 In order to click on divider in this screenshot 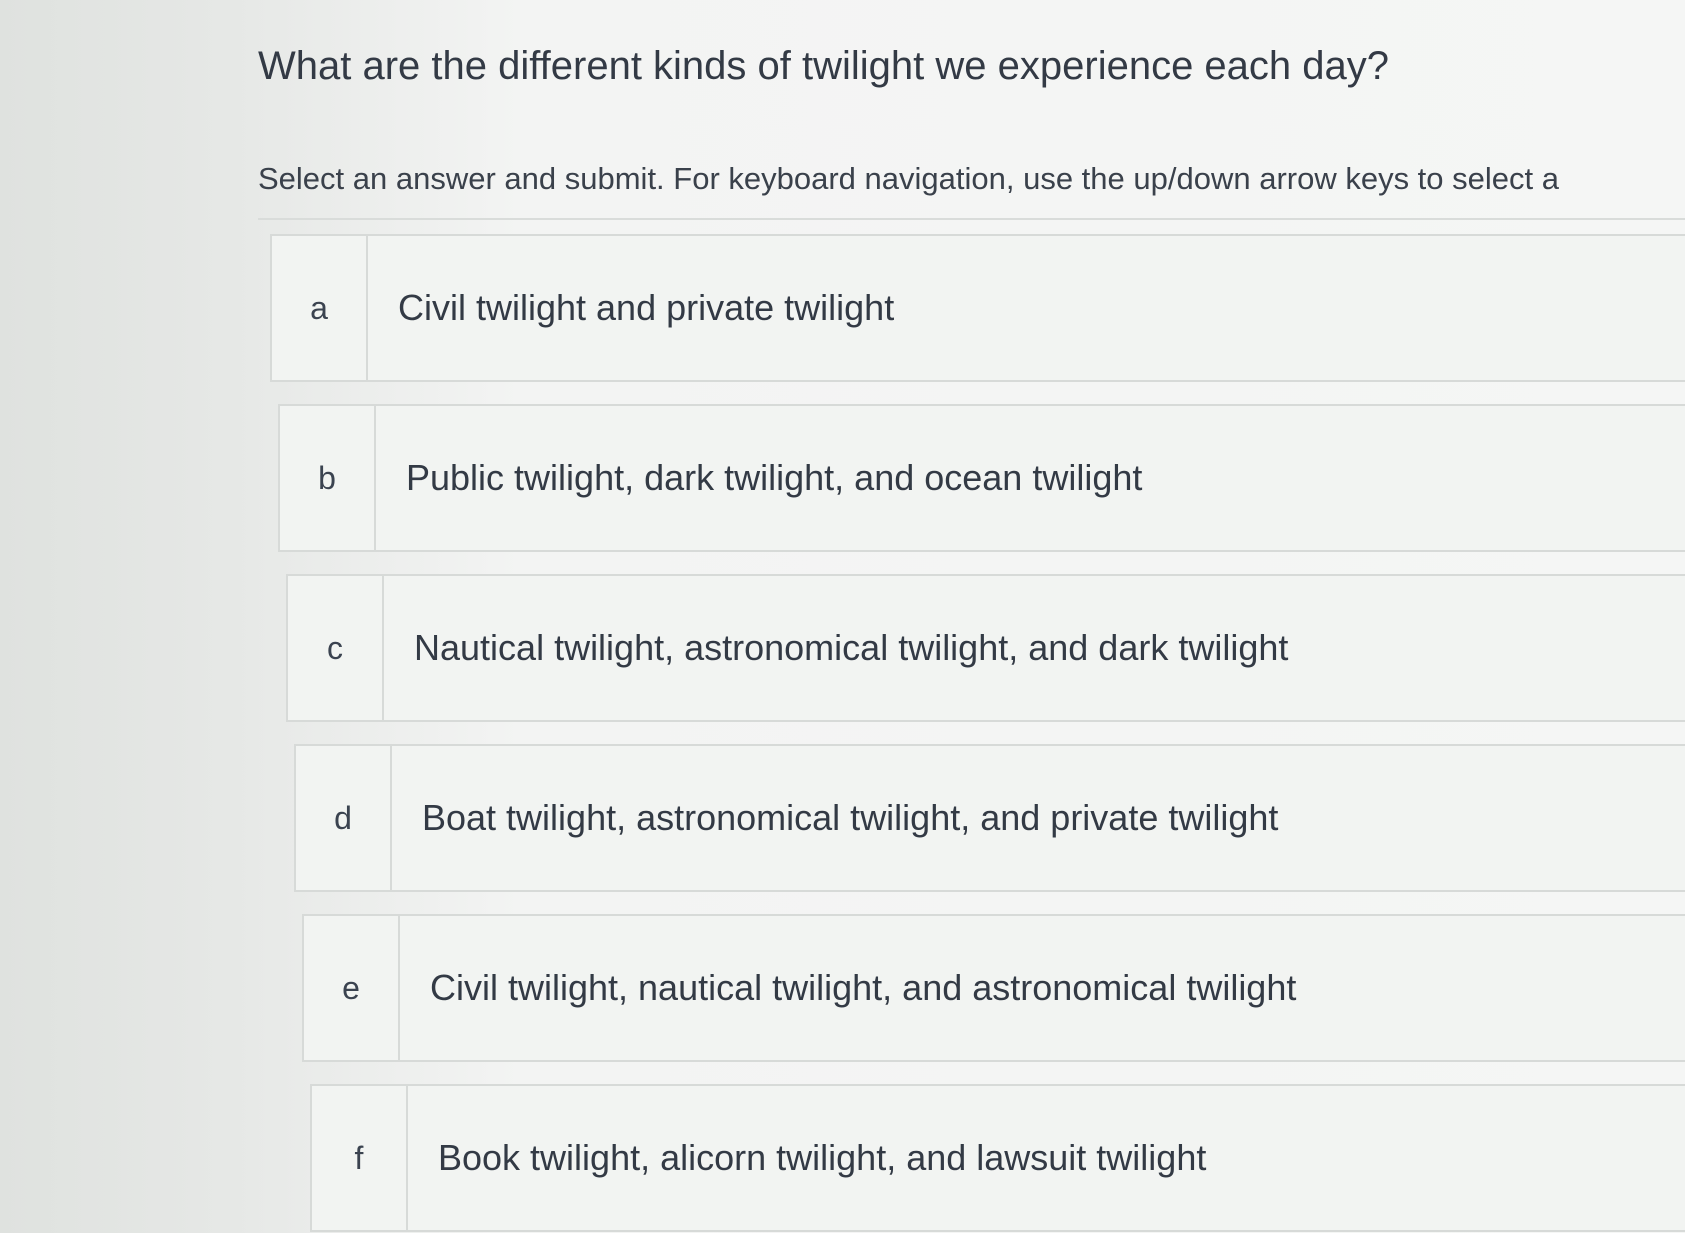, I will do `click(971, 219)`.